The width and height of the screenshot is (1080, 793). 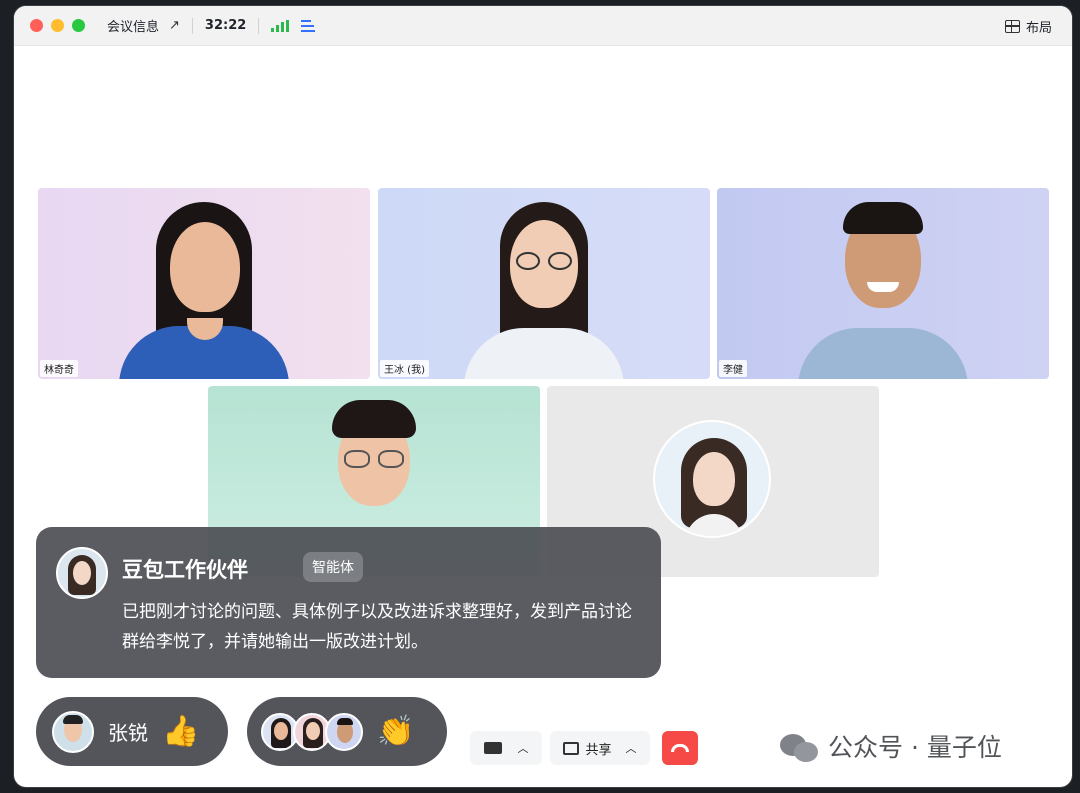 What do you see at coordinates (280, 25) in the screenshot?
I see `network-signal-icon` at bounding box center [280, 25].